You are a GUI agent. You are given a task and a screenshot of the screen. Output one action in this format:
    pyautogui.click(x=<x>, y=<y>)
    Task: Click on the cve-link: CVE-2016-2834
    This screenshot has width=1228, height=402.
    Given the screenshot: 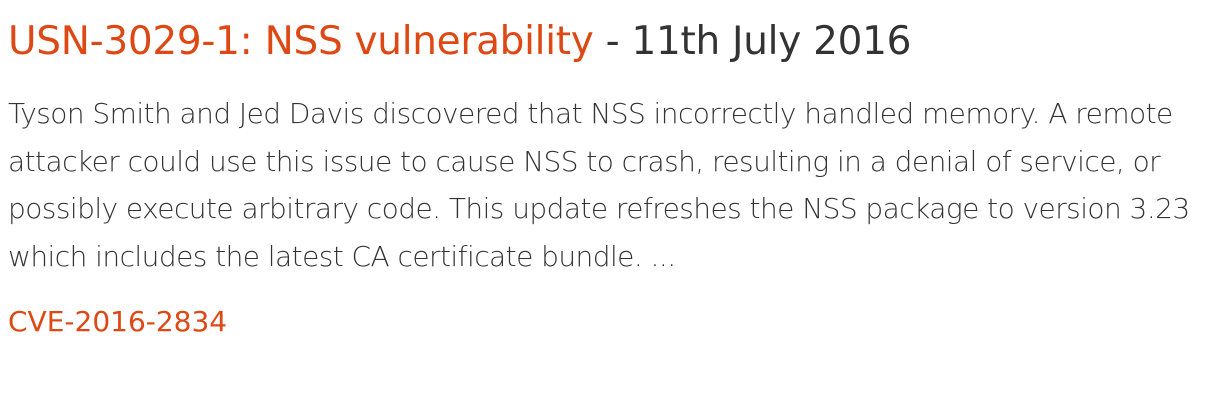 What is the action you would take?
    pyautogui.click(x=117, y=321)
    